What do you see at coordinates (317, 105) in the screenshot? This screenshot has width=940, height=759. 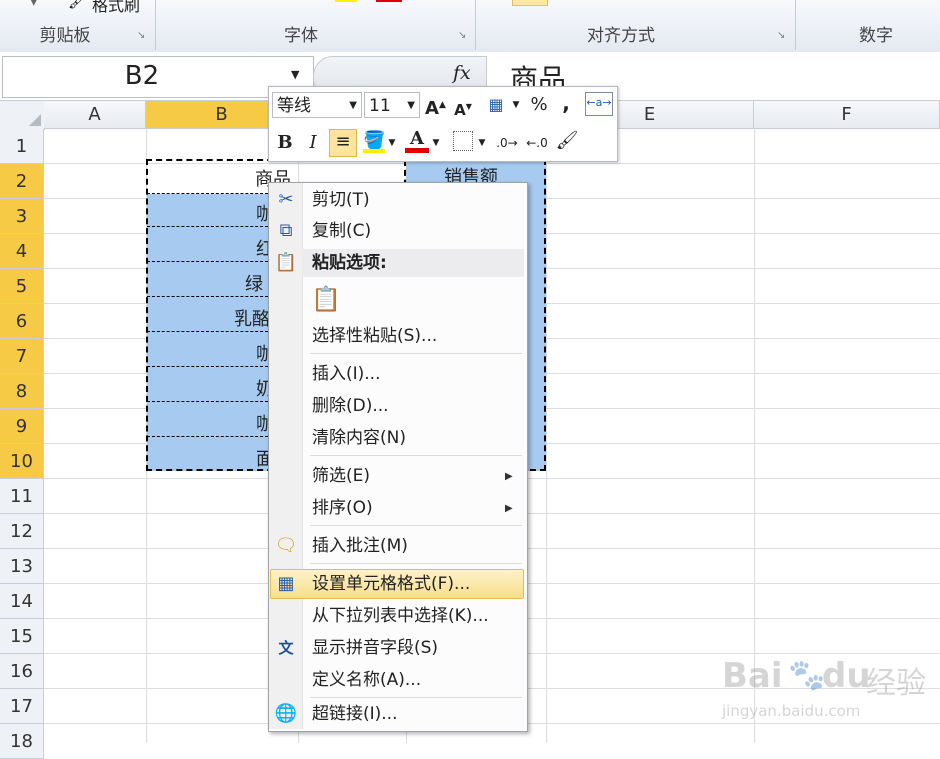 I see `font-name-select: 等线 ▼` at bounding box center [317, 105].